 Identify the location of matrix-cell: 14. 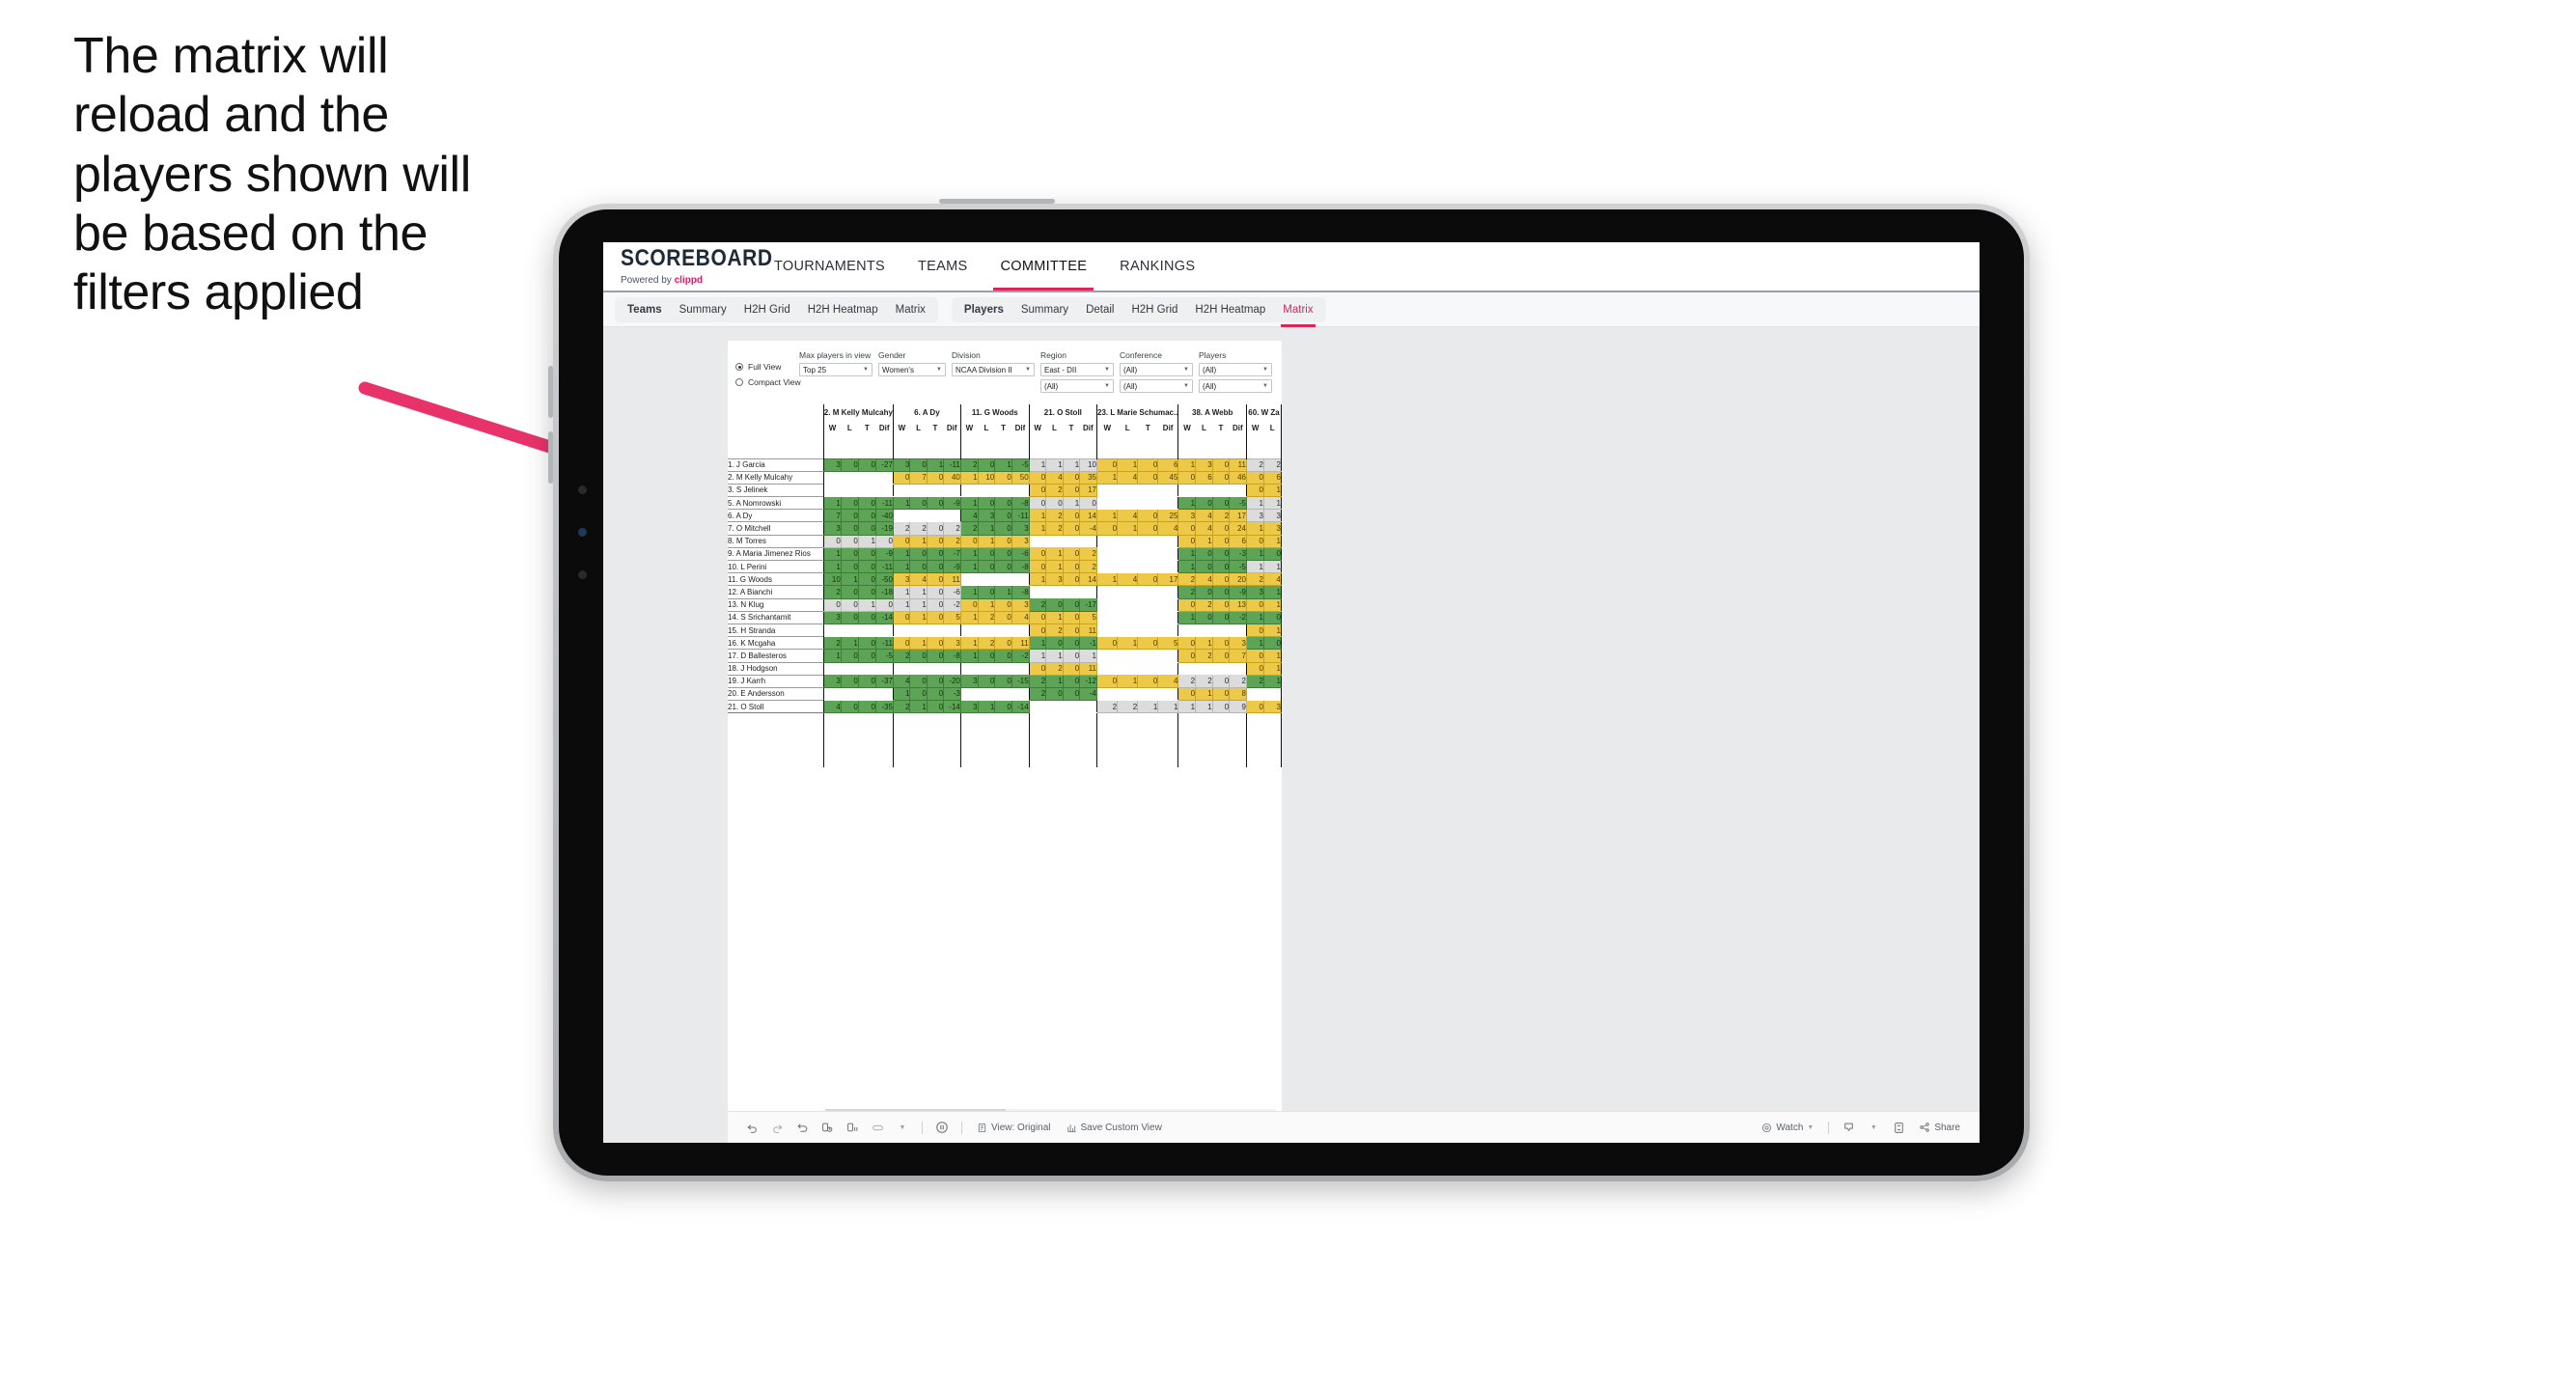
(1088, 516).